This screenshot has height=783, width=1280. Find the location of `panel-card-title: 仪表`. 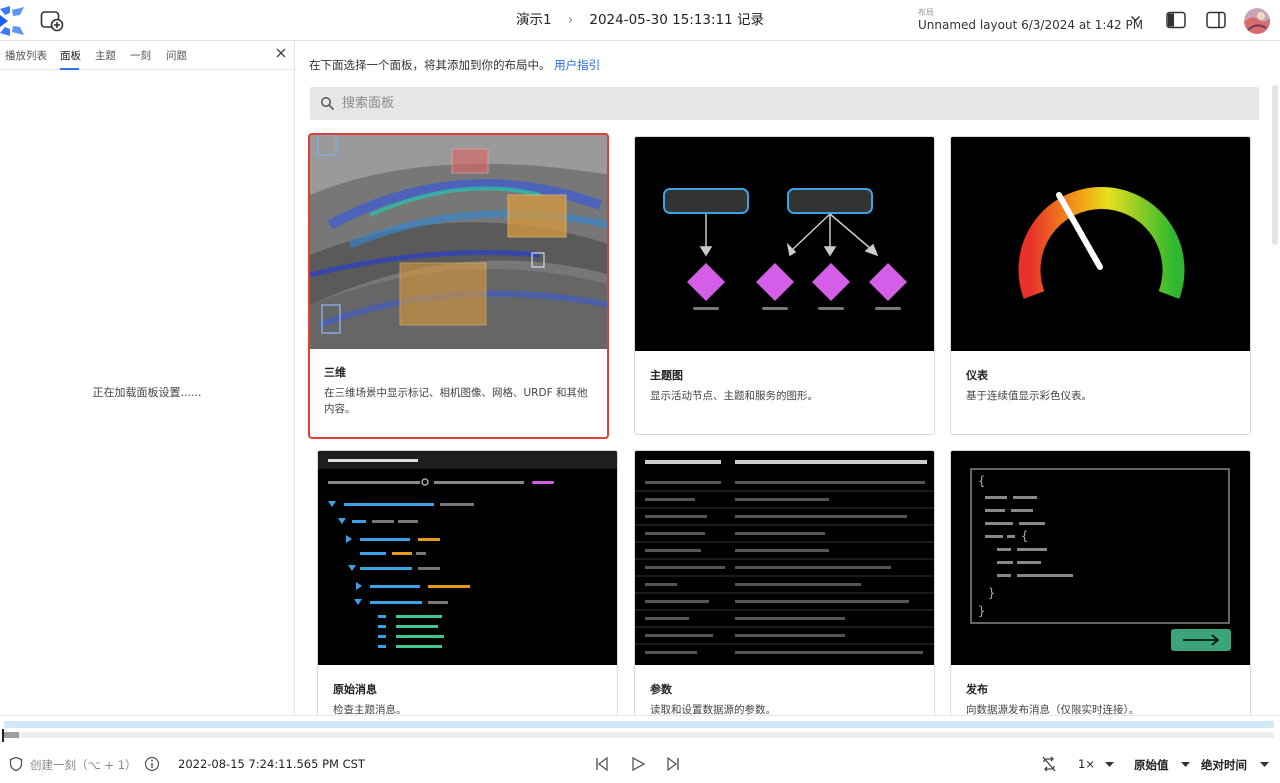

panel-card-title: 仪表 is located at coordinates (977, 375).